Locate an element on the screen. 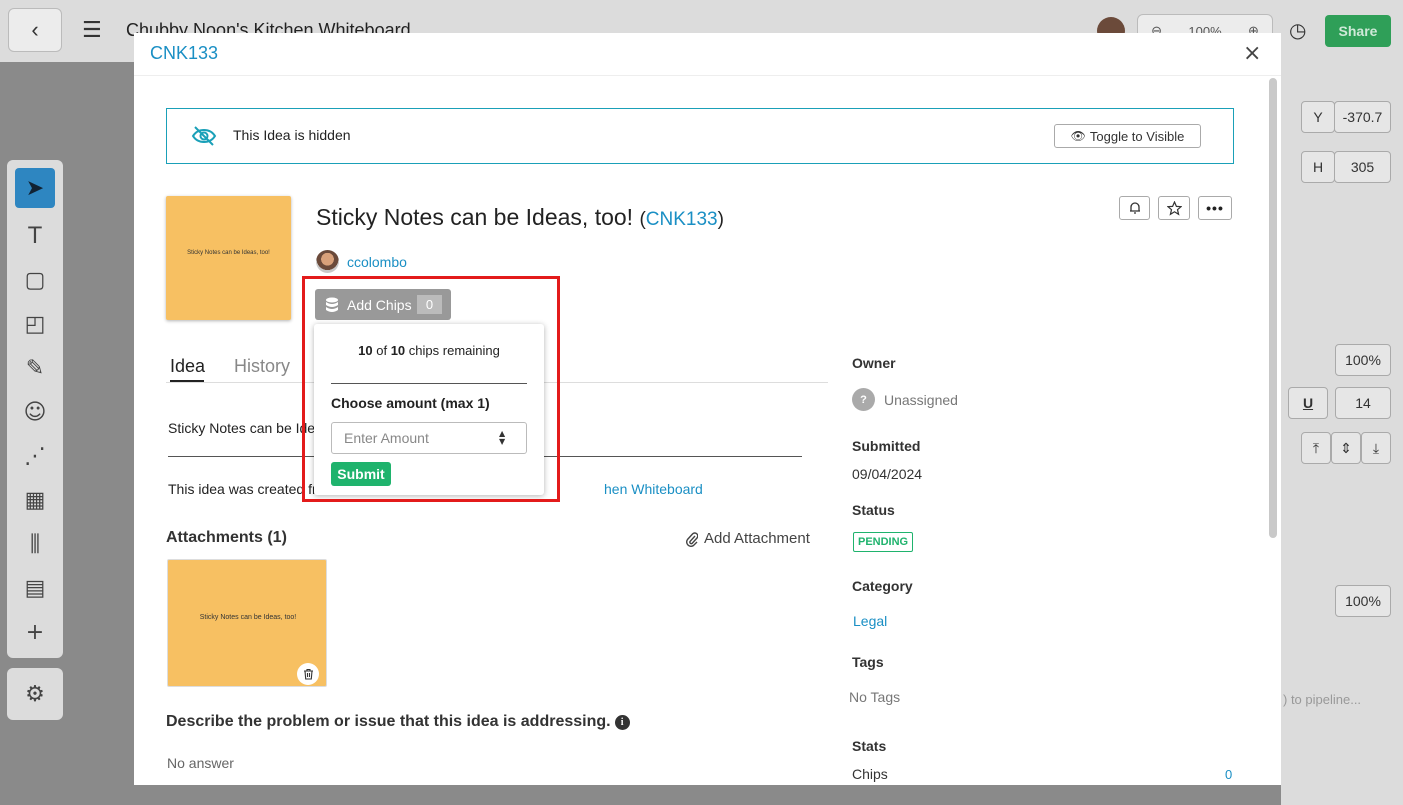 The height and width of the screenshot is (805, 1403). eye-icon: 👁 is located at coordinates (1078, 136).